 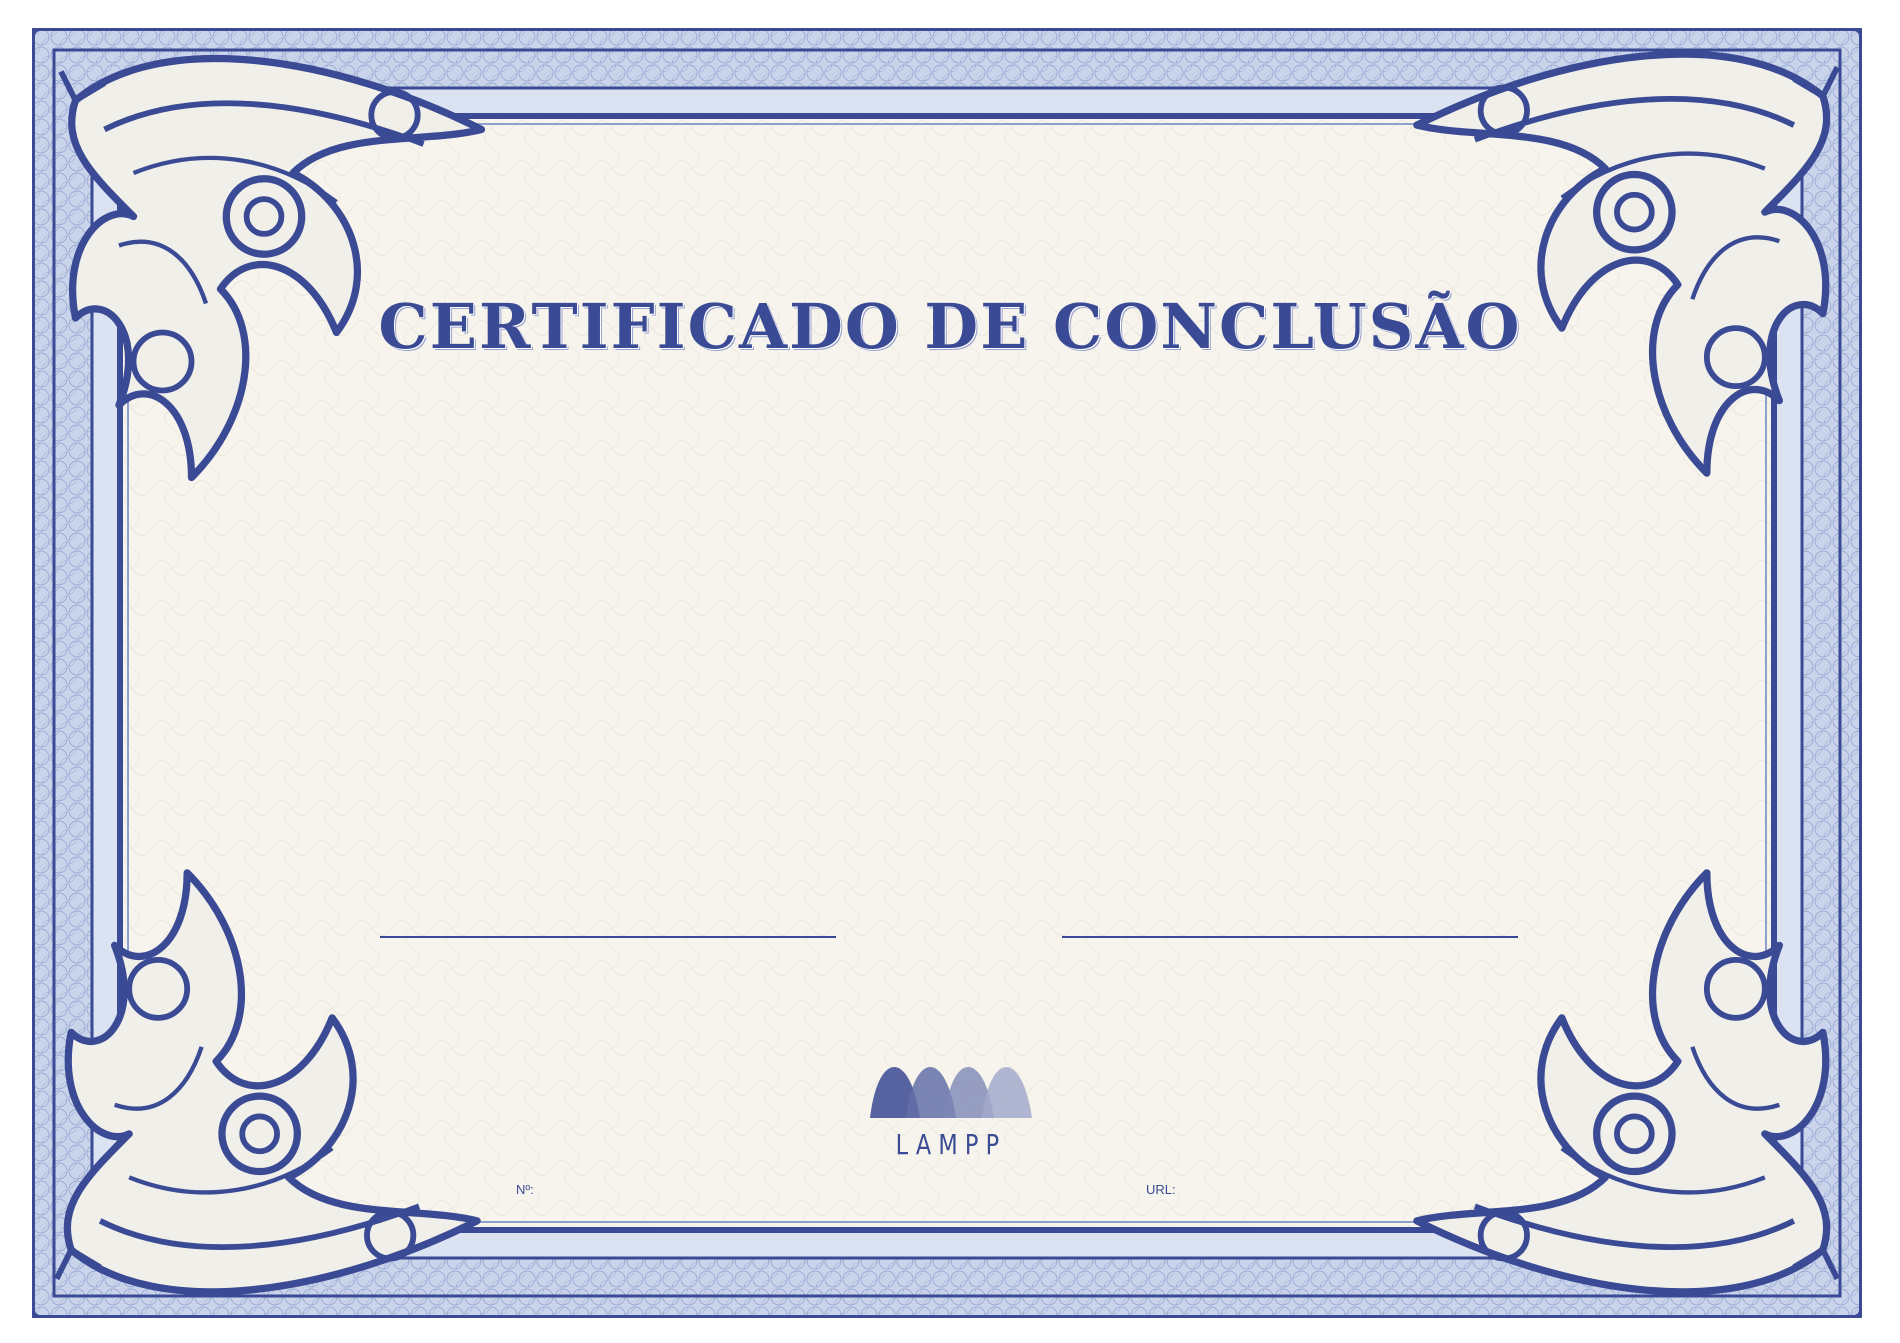 I want to click on signature-line-right, so click(x=1290, y=937).